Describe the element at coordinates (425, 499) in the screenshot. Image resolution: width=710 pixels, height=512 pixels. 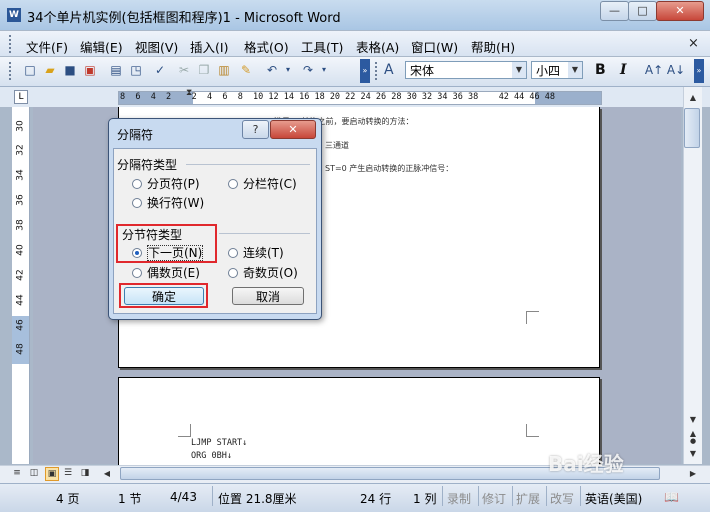
I see `status-column: 1 列` at that location.